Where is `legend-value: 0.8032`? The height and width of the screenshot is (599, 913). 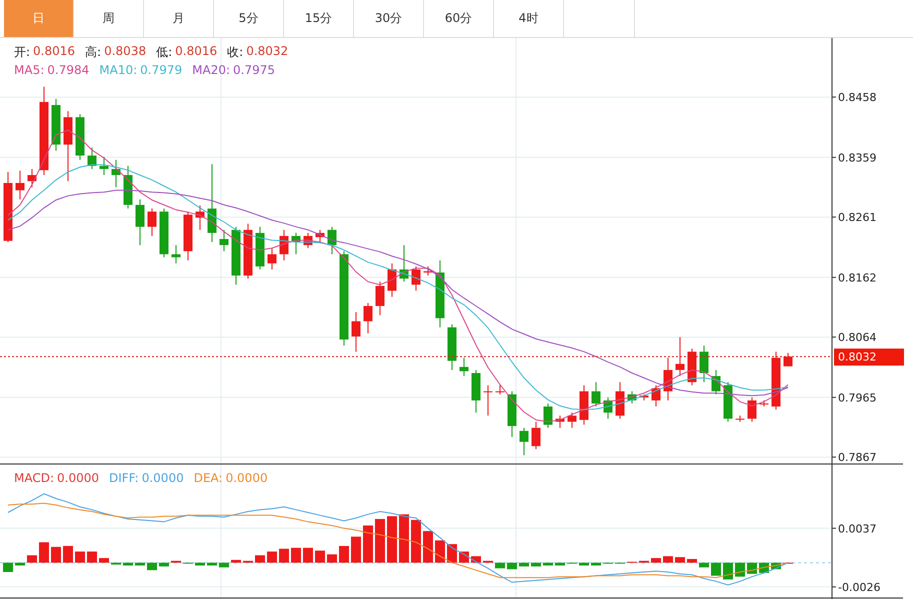 legend-value: 0.8032 is located at coordinates (267, 52).